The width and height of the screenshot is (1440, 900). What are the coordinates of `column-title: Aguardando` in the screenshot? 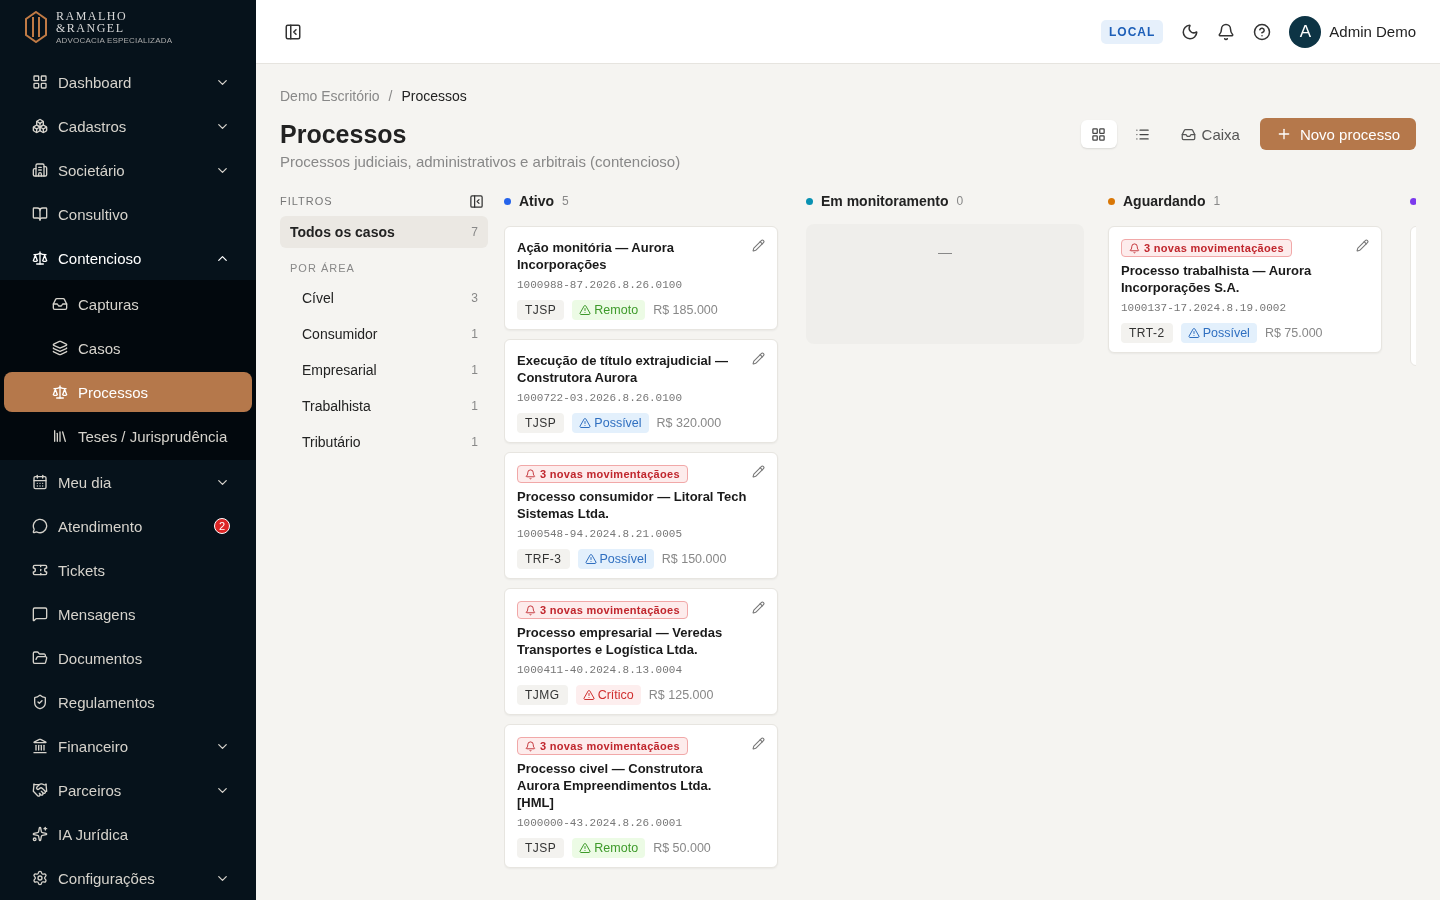 It's located at (1164, 201).